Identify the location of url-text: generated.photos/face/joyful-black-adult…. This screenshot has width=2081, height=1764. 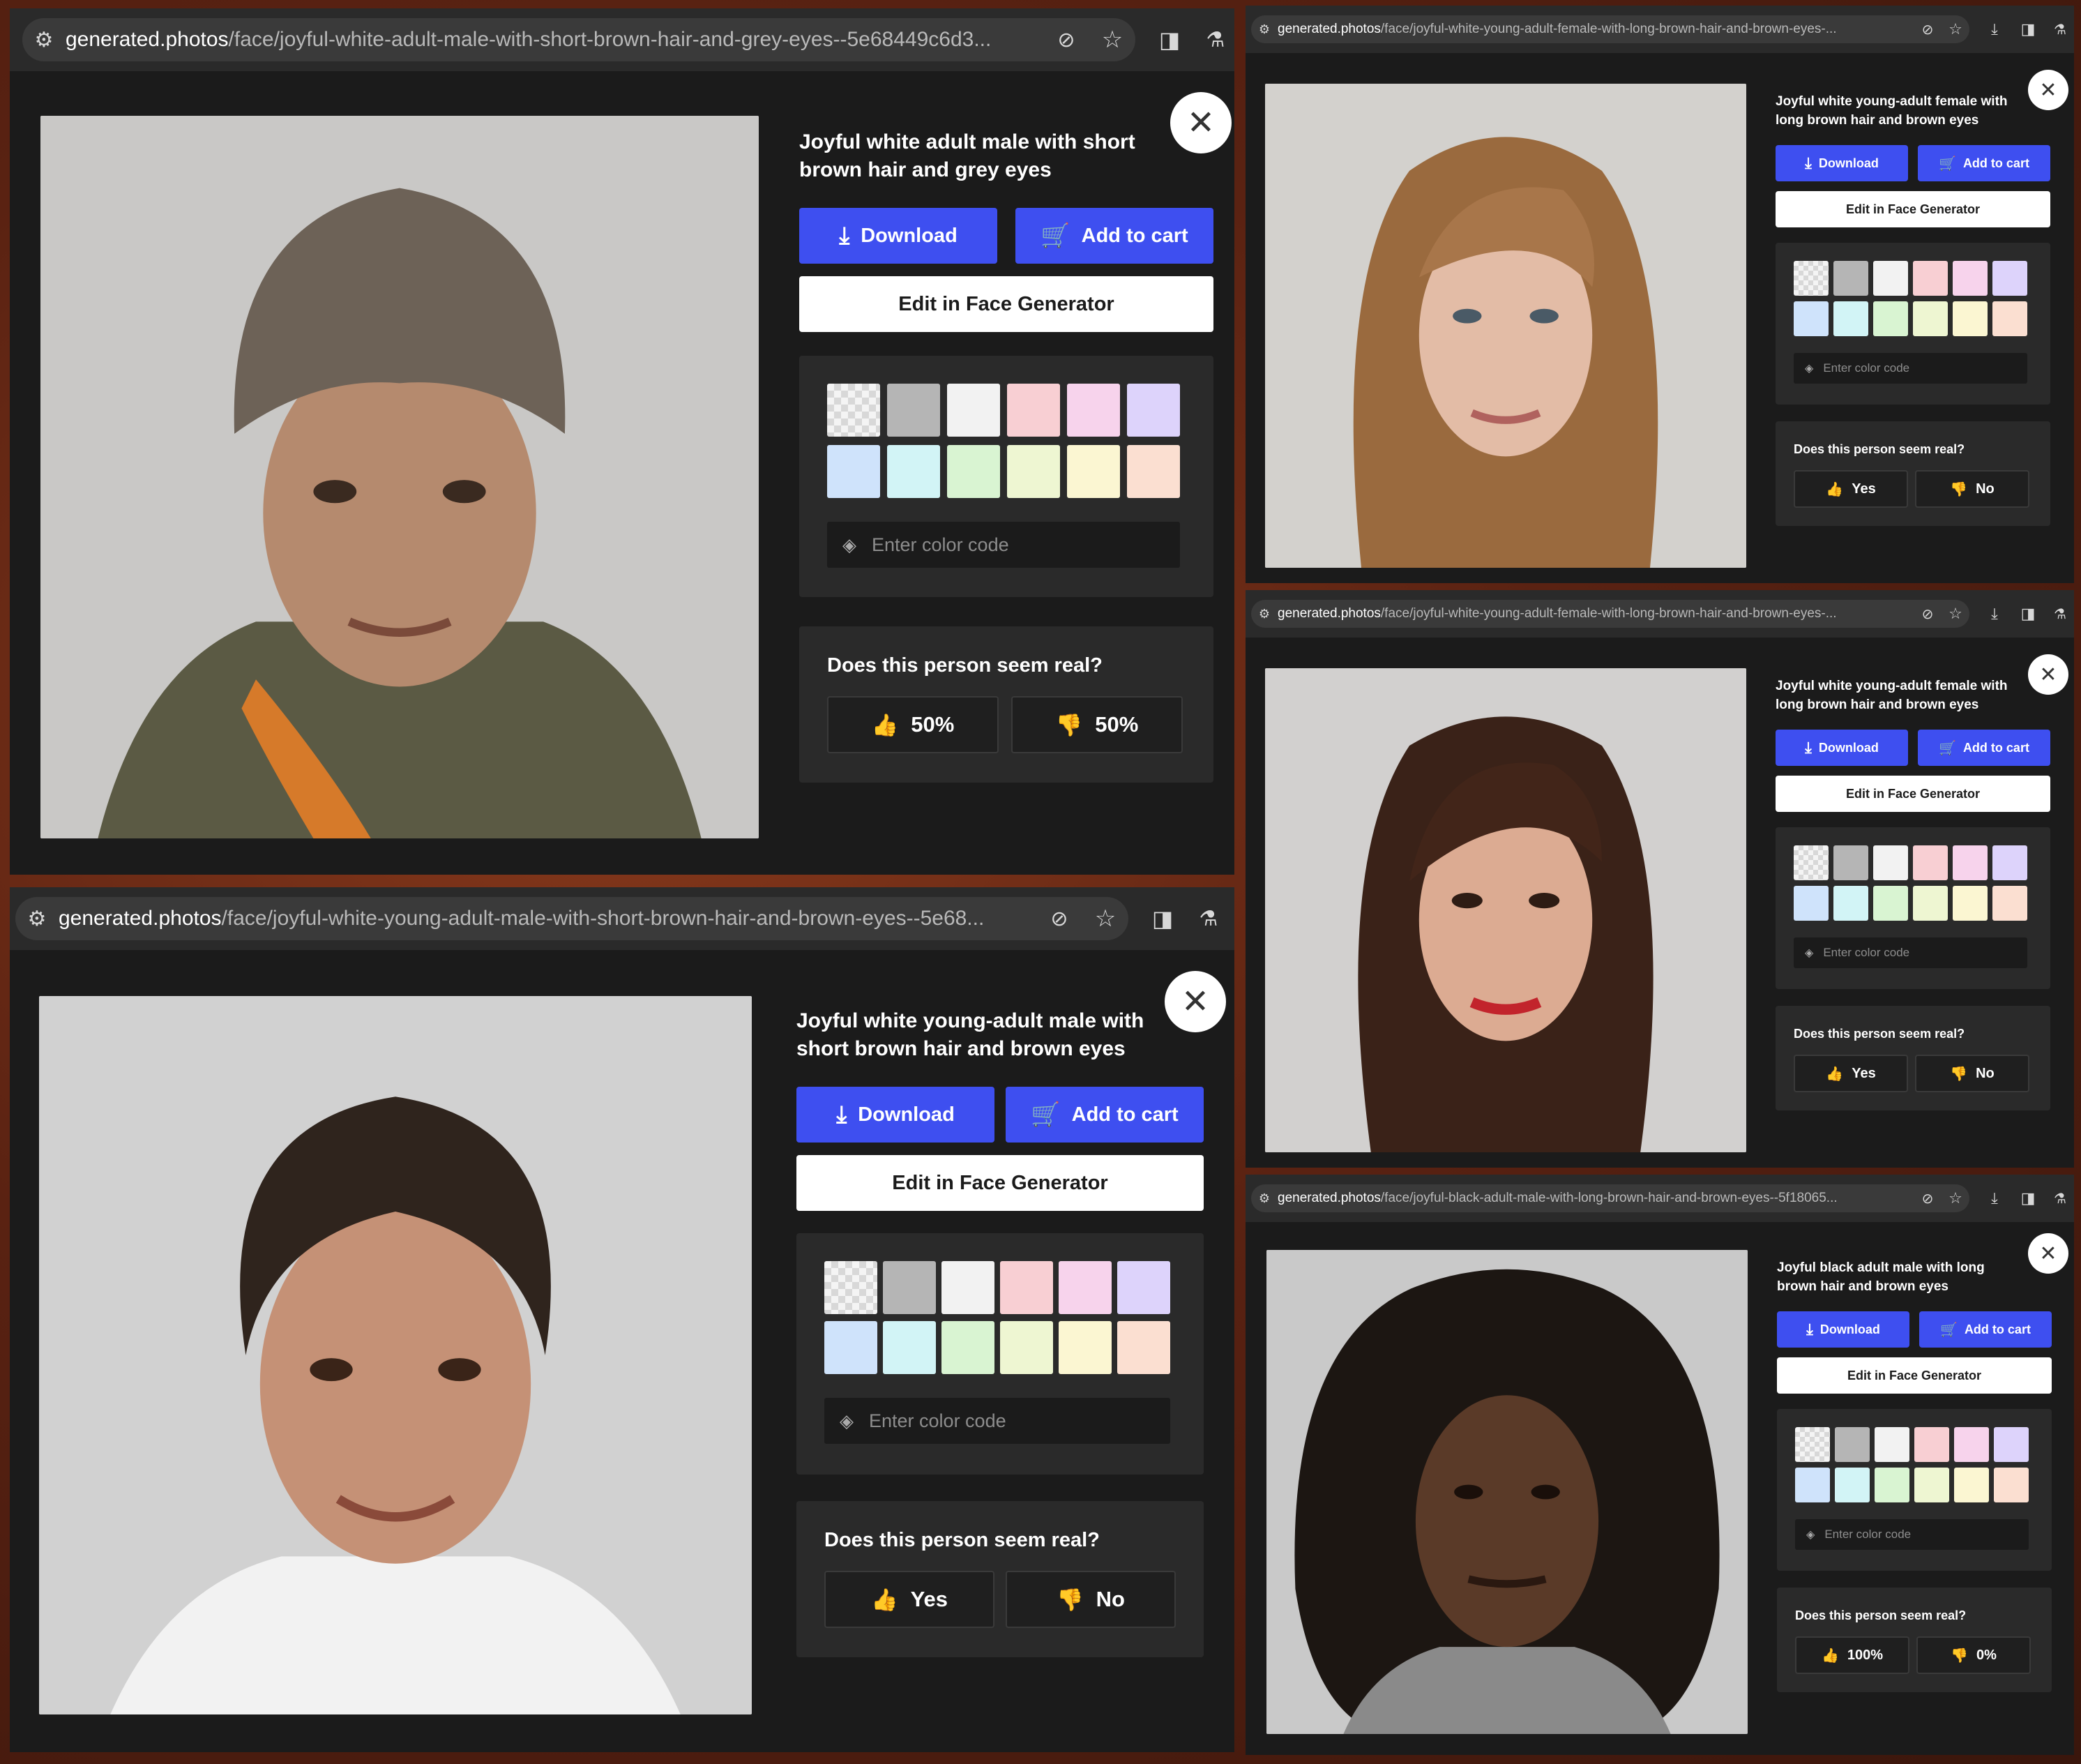
(1596, 1198).